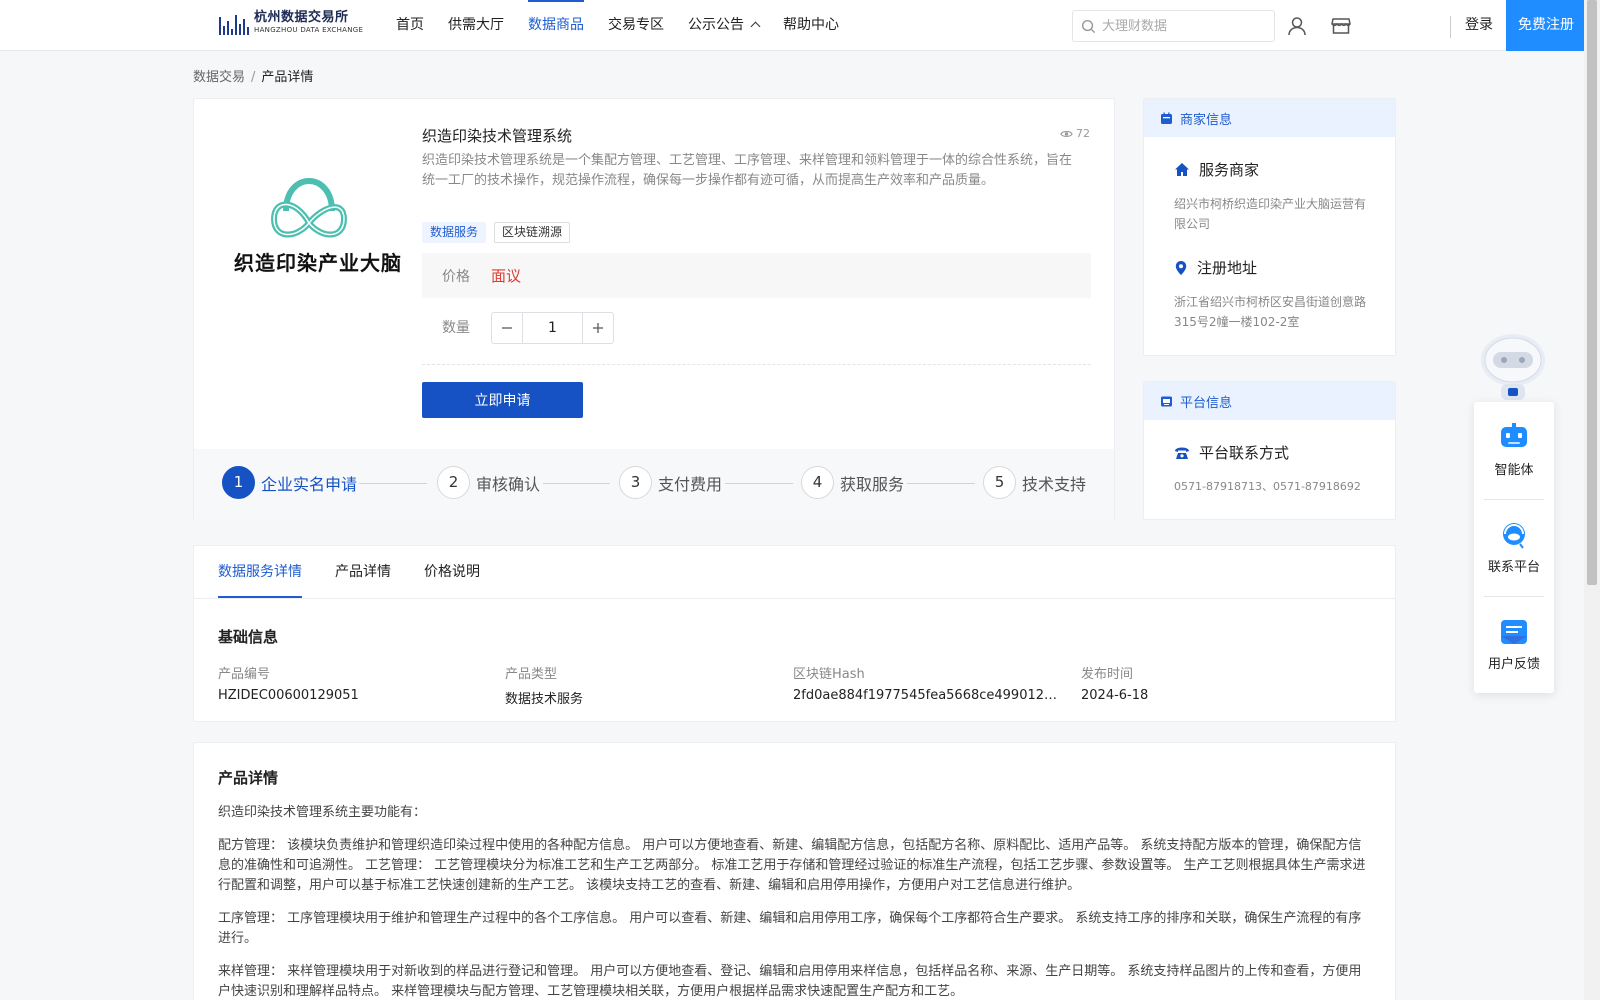  What do you see at coordinates (508, 484) in the screenshot?
I see `step-label: 审核确认` at bounding box center [508, 484].